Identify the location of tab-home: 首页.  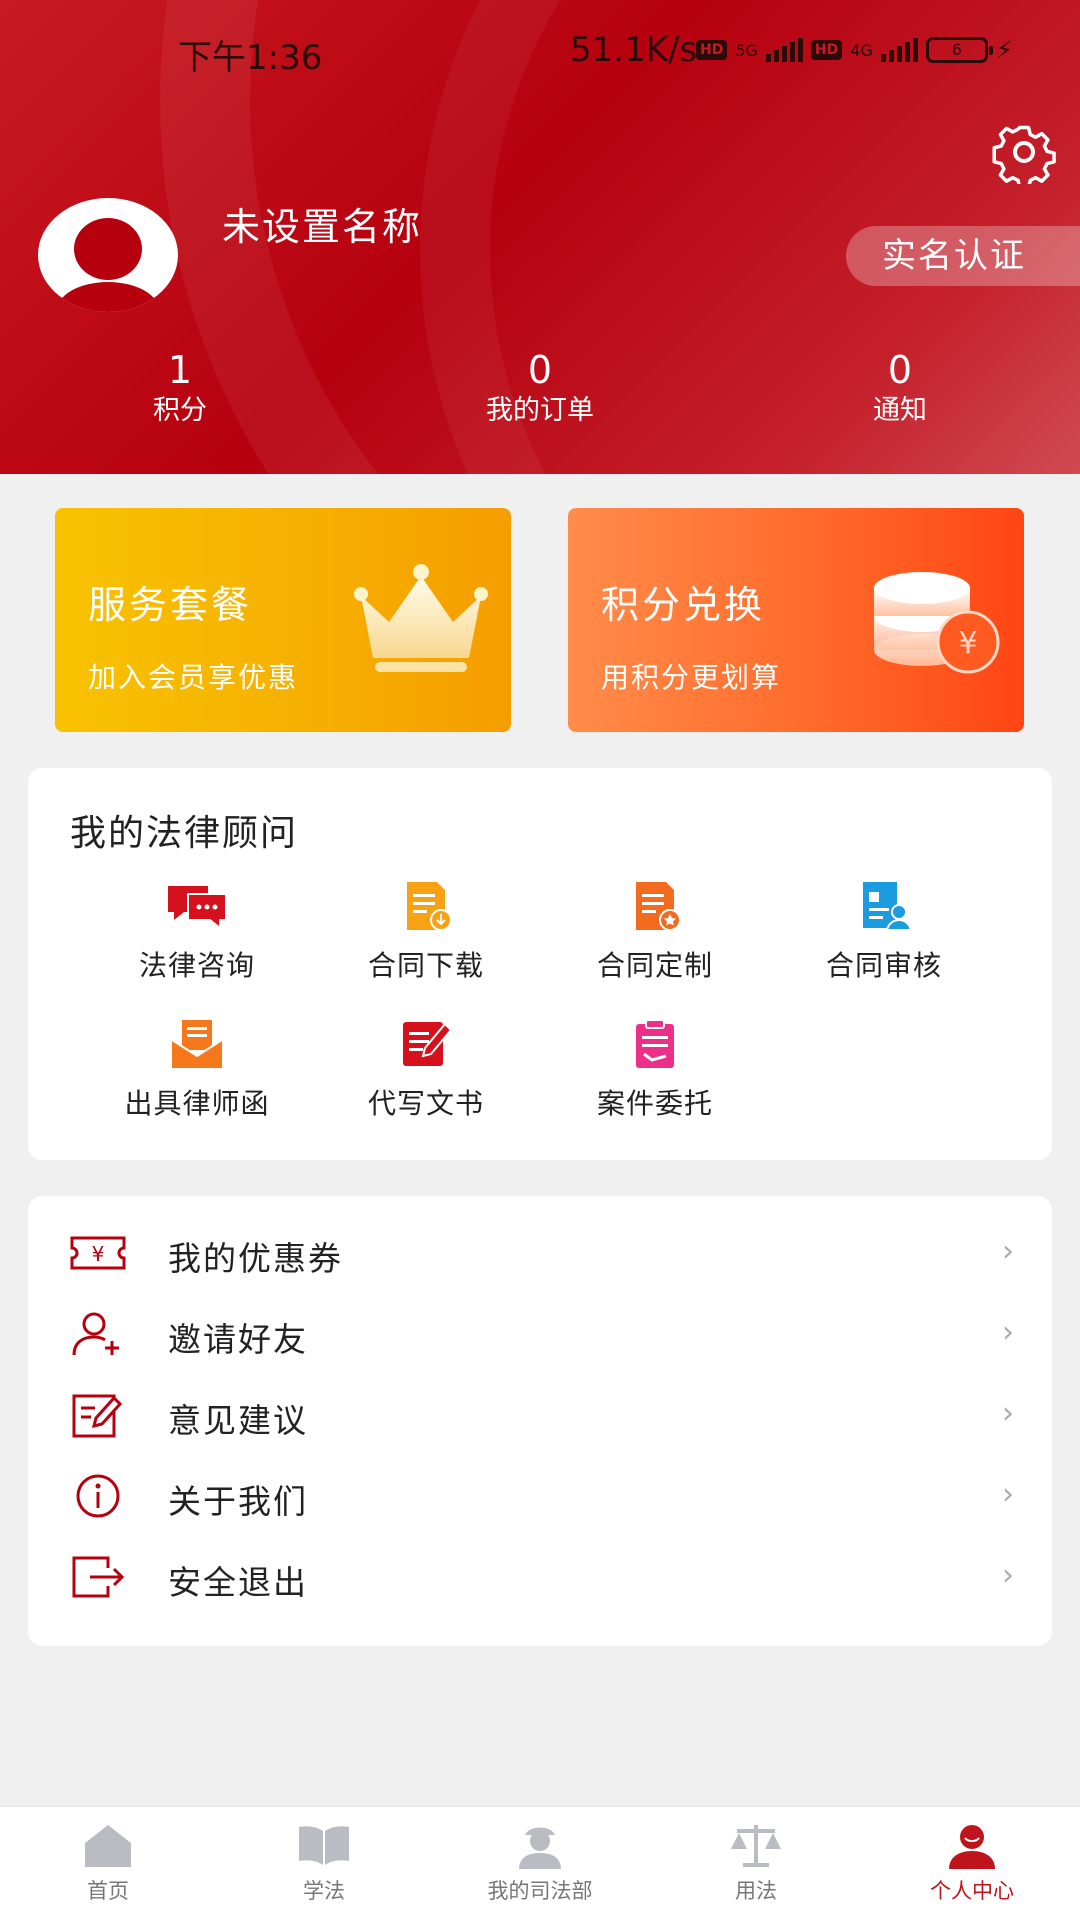
(108, 1863).